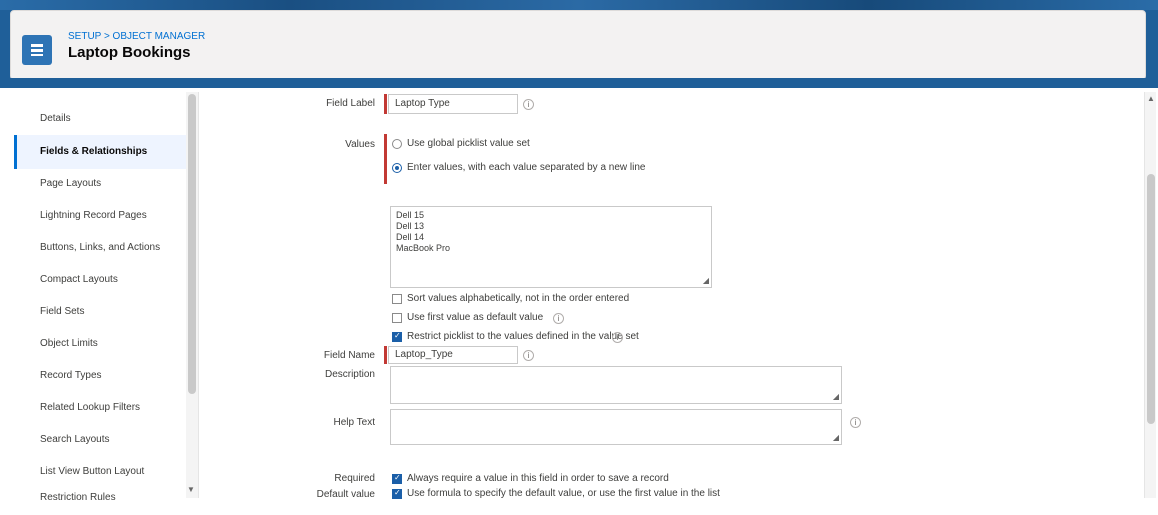 The width and height of the screenshot is (1158, 515). Describe the element at coordinates (423, 248) in the screenshot. I see `value-entry: MacBook Pro` at that location.